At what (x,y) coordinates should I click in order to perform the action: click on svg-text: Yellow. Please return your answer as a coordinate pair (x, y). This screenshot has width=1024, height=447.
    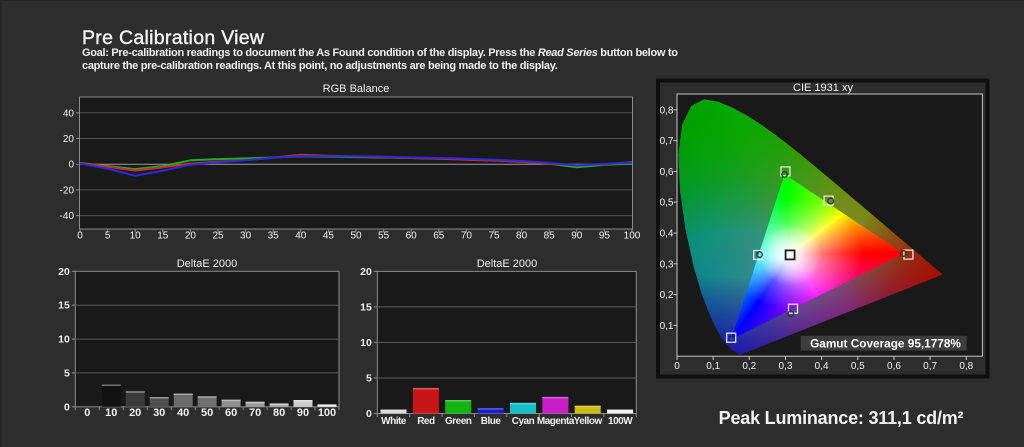
    Looking at the image, I should click on (588, 421).